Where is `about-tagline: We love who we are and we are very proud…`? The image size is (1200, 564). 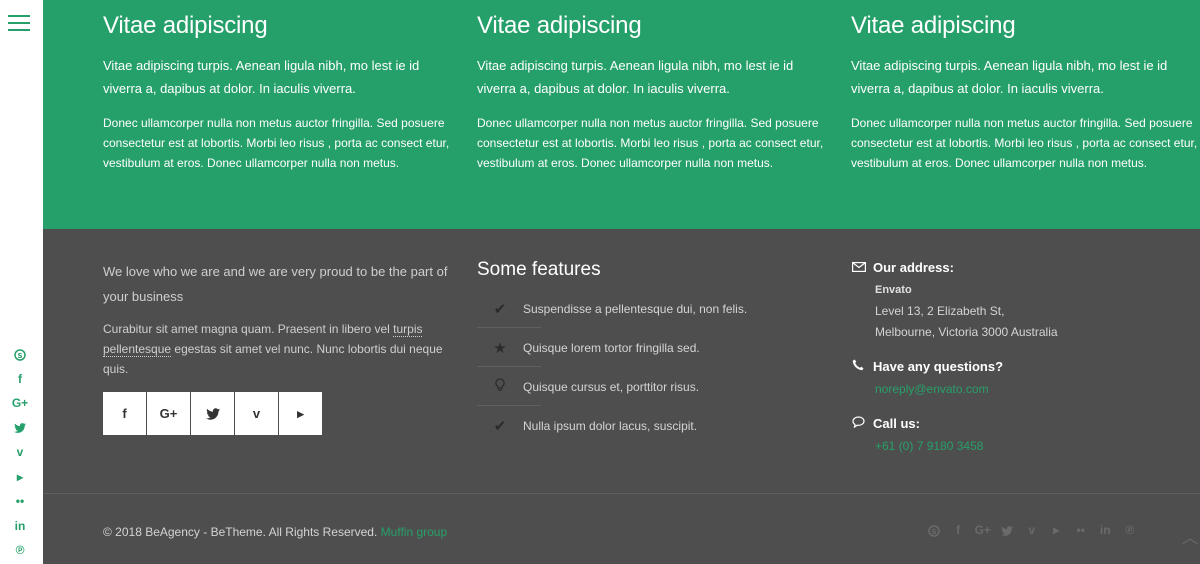 about-tagline: We love who we are and we are very proud… is located at coordinates (275, 284).